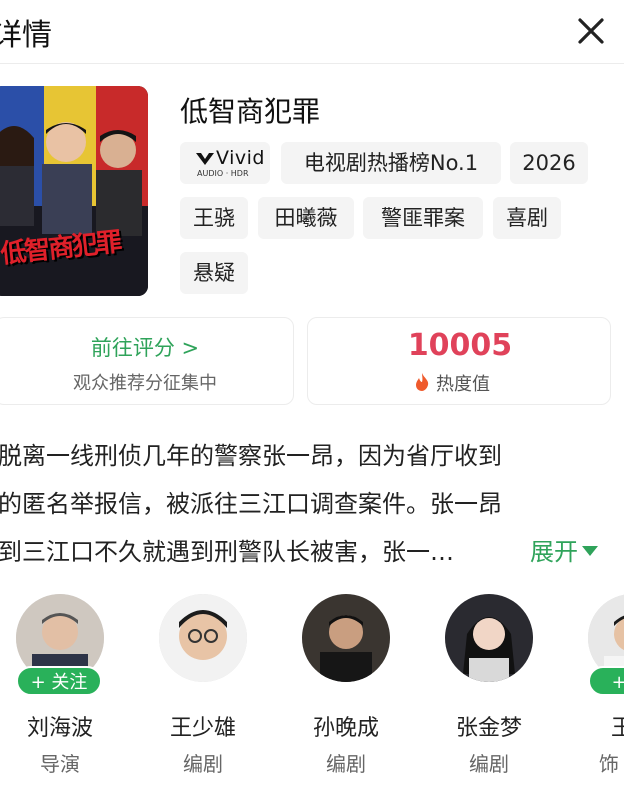 The width and height of the screenshot is (624, 789). What do you see at coordinates (312, 32) in the screenshot?
I see `header-bar: 详情` at bounding box center [312, 32].